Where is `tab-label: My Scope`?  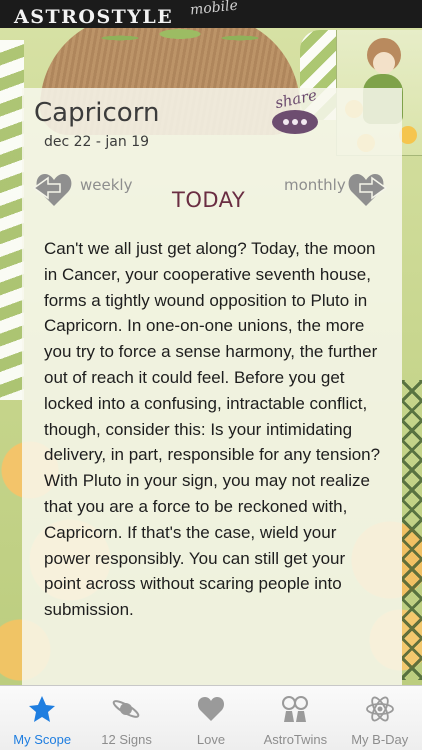 tab-label: My Scope is located at coordinates (42, 739).